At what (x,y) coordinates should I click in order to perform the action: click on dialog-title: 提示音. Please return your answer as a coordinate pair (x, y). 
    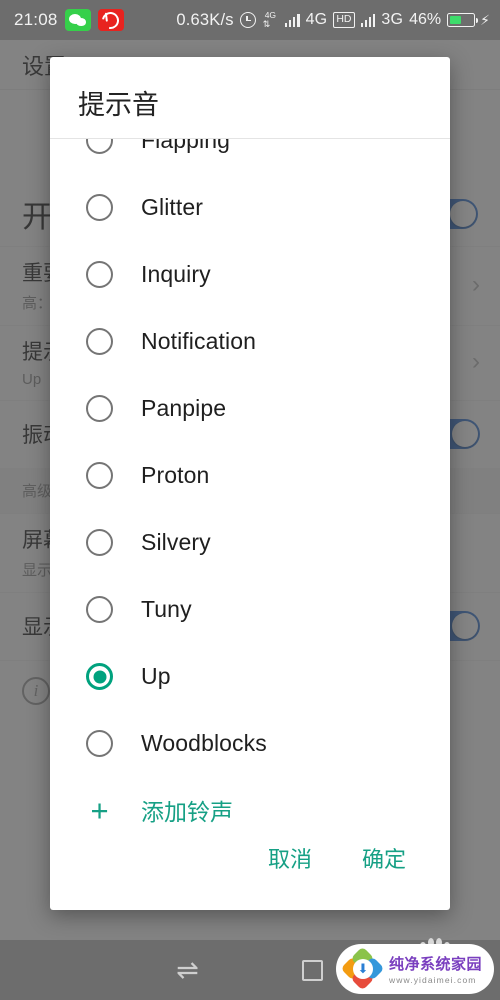
    Looking at the image, I should click on (250, 98).